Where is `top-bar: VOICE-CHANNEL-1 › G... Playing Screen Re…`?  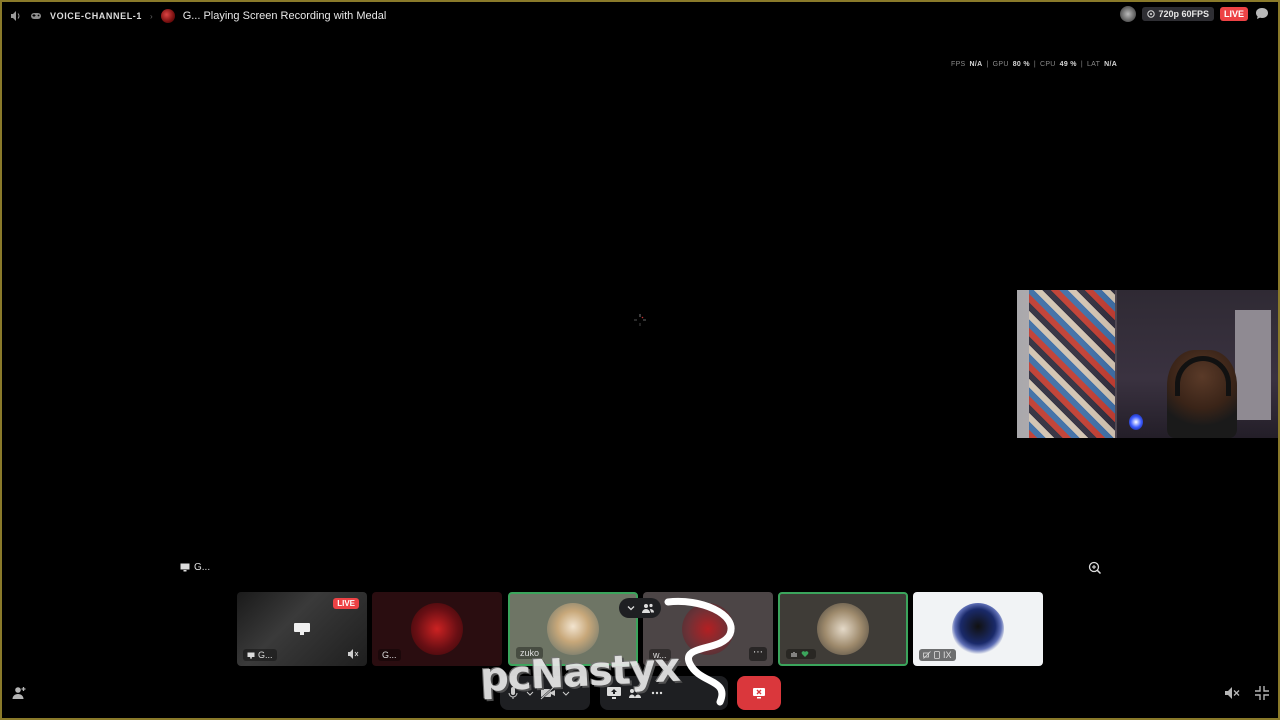 top-bar: VOICE-CHANNEL-1 › G... Playing Screen Re… is located at coordinates (640, 16).